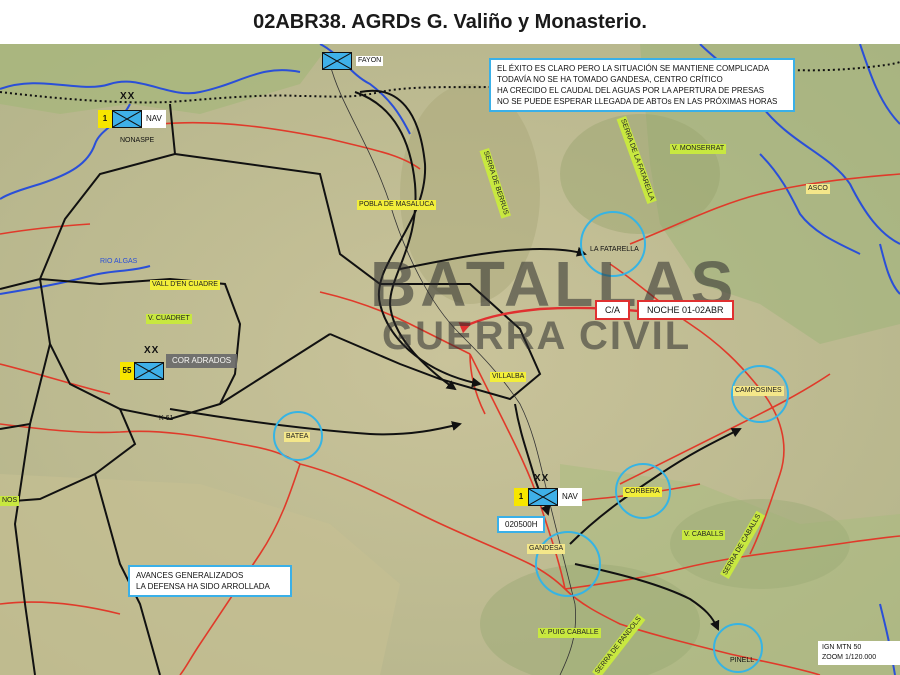  Describe the element at coordinates (758, 391) in the screenshot. I see `place-camposines: CAMPOSINES` at that location.